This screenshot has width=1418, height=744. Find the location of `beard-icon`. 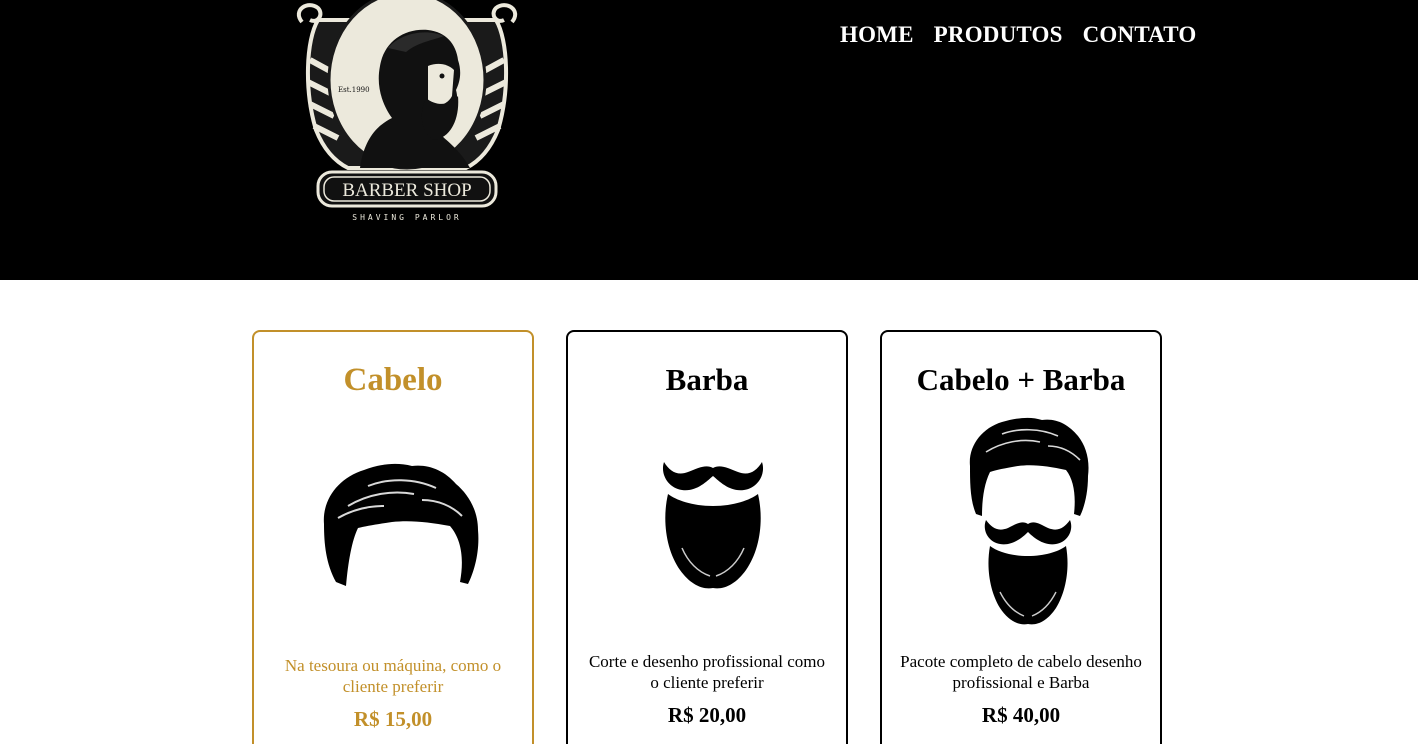

beard-icon is located at coordinates (713, 524).